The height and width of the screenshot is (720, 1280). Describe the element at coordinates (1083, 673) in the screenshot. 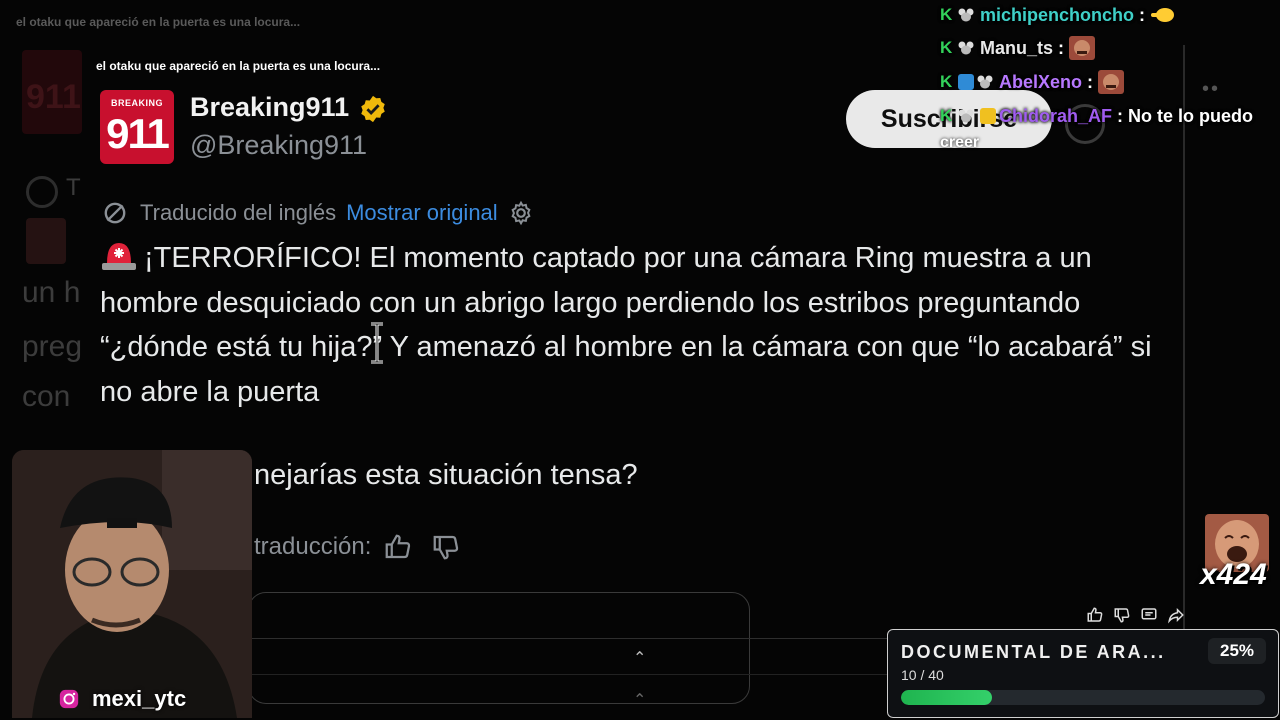

I see `goal-progress-widget: DOCUMENTAL DE ARA... 25% 10 / 40` at that location.